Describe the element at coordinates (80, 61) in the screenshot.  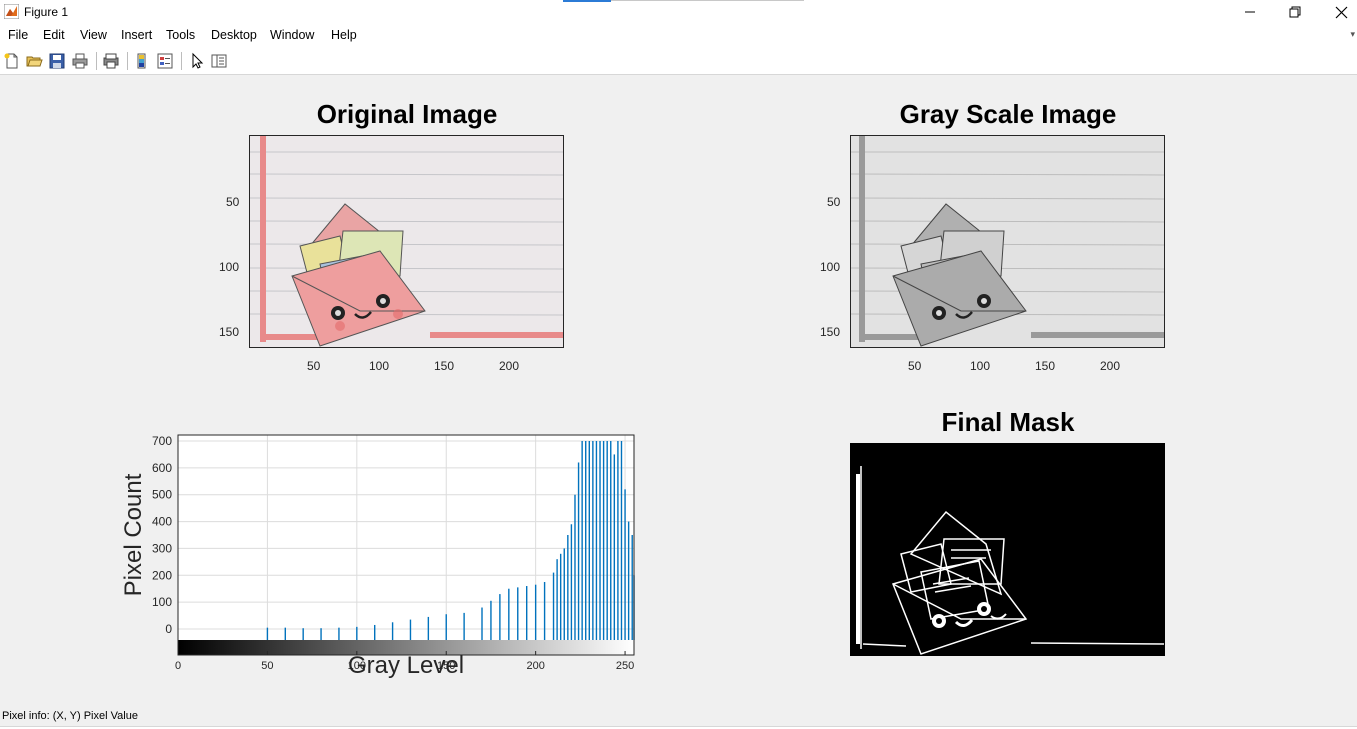
I see `print-icon` at that location.